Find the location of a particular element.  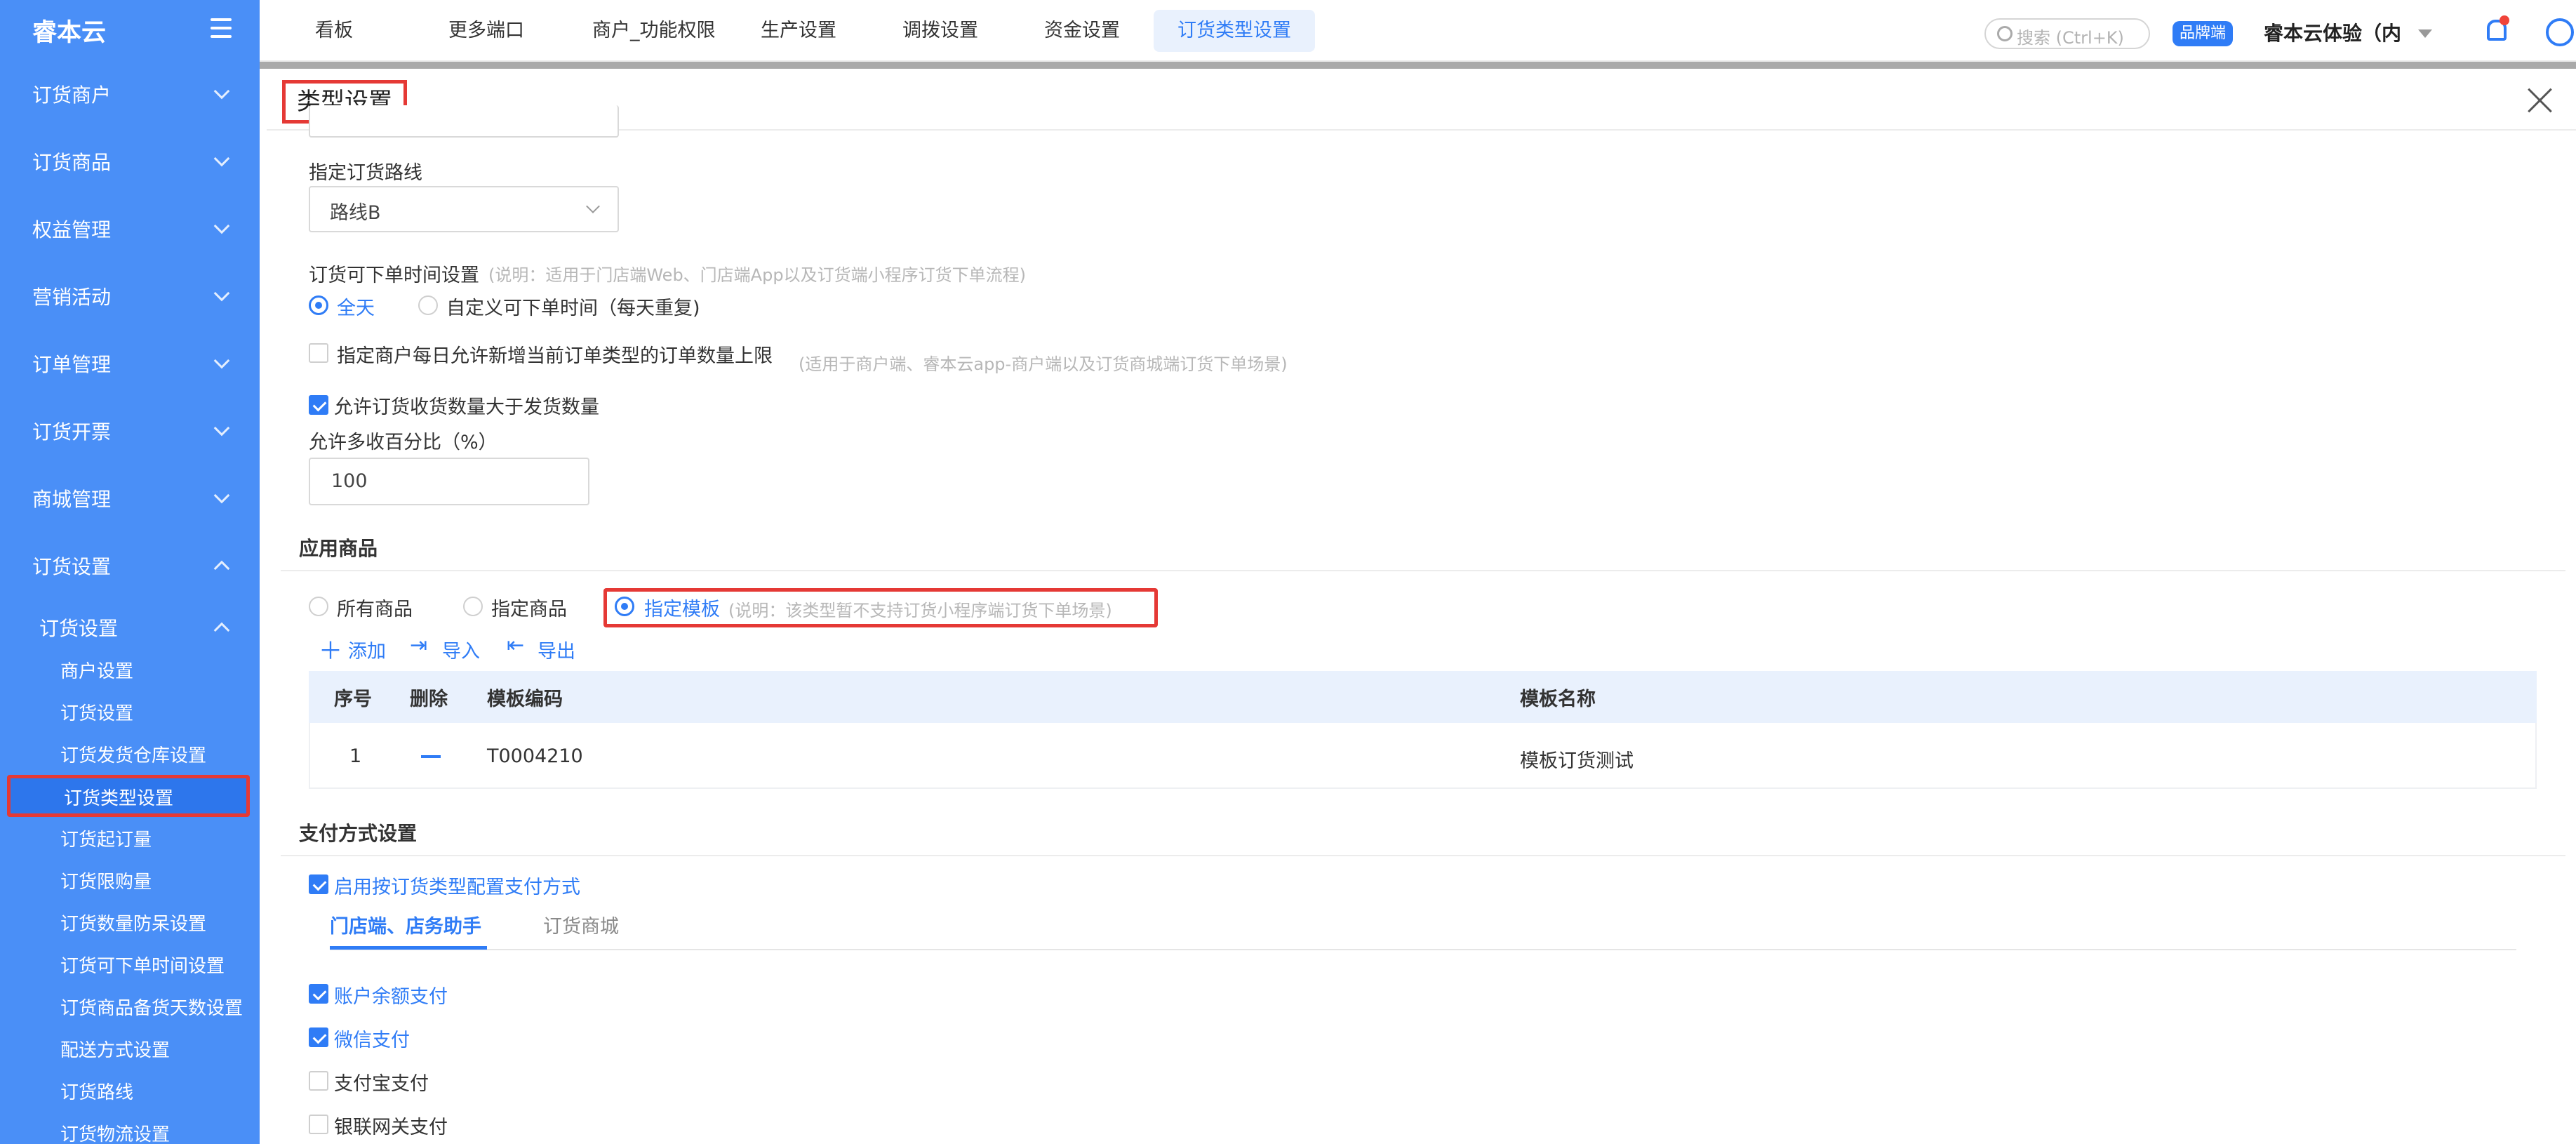

sidebar-group-label: 订单管理 is located at coordinates (72, 364).